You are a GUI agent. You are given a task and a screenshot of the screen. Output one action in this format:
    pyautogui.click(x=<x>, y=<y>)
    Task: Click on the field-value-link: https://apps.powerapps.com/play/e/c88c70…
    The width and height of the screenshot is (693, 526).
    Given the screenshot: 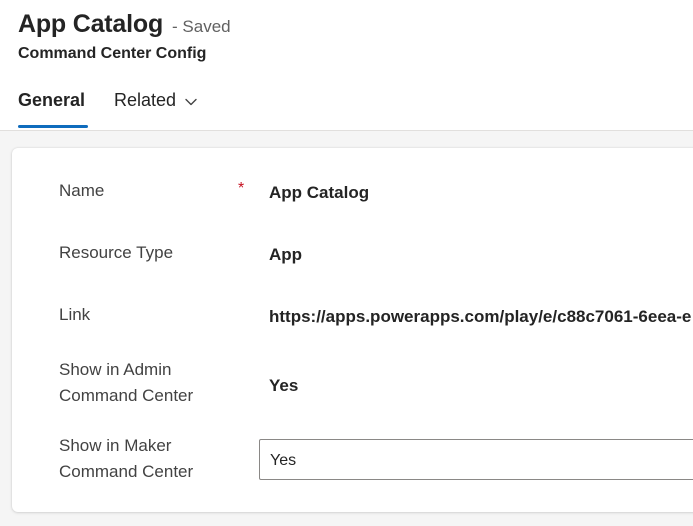 What is the action you would take?
    pyautogui.click(x=480, y=317)
    